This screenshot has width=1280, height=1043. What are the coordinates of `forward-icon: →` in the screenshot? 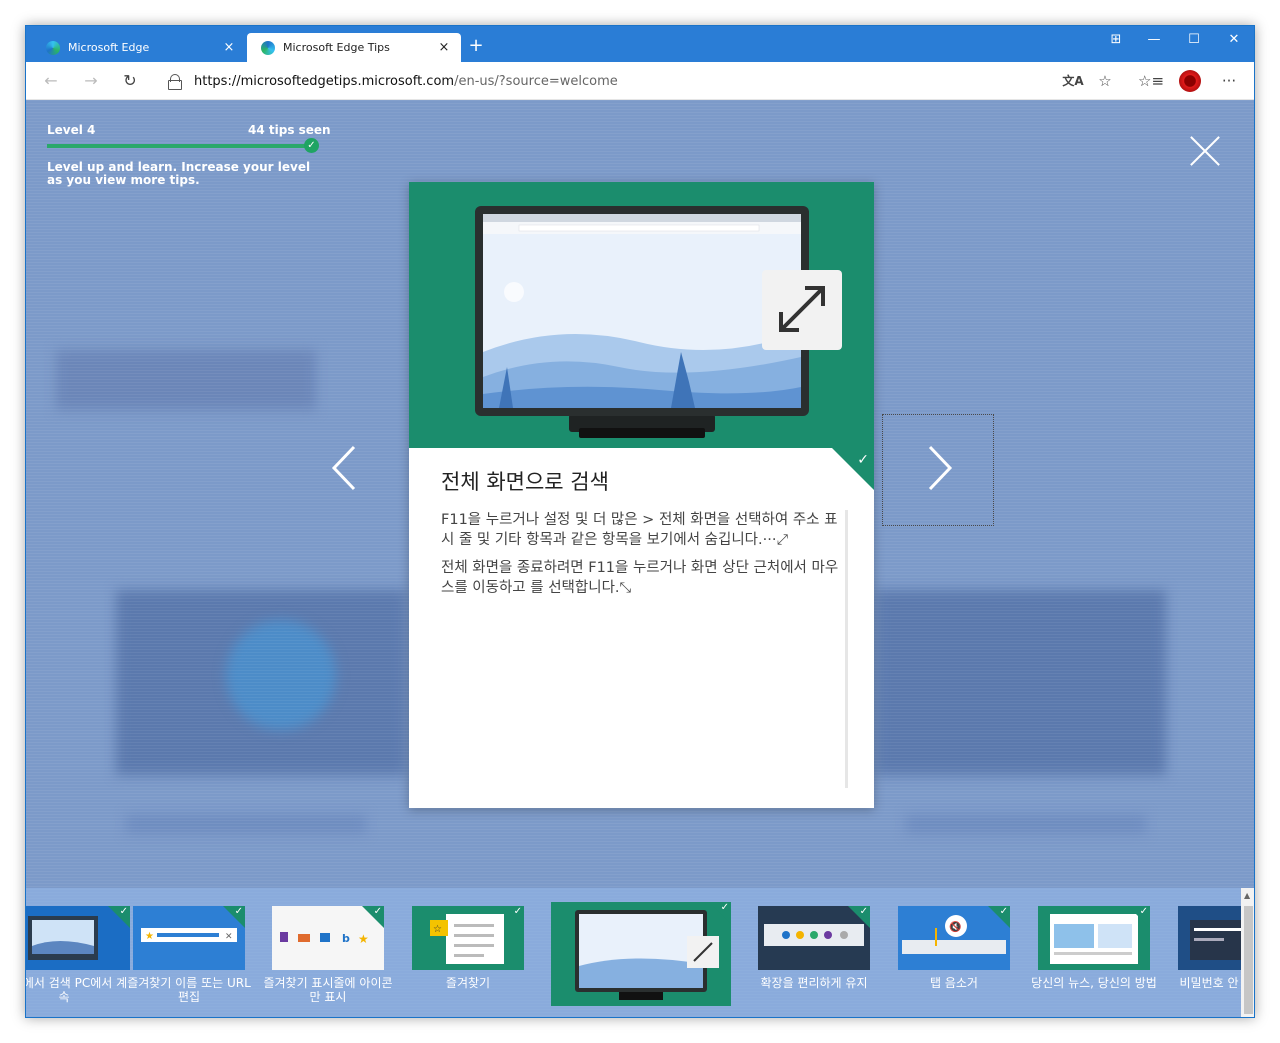 It's located at (91, 81).